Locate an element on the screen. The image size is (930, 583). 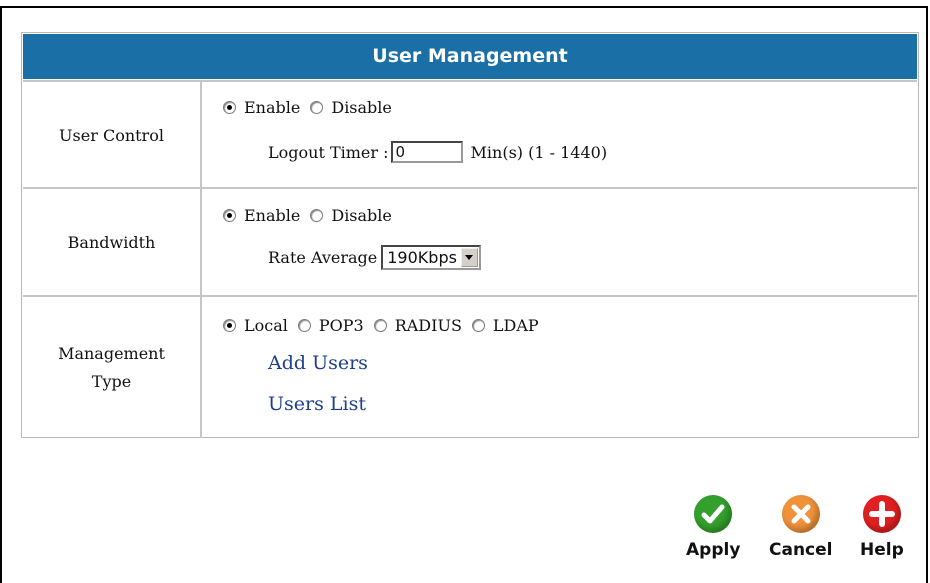
user-control-enable-label: Enable is located at coordinates (272, 107).